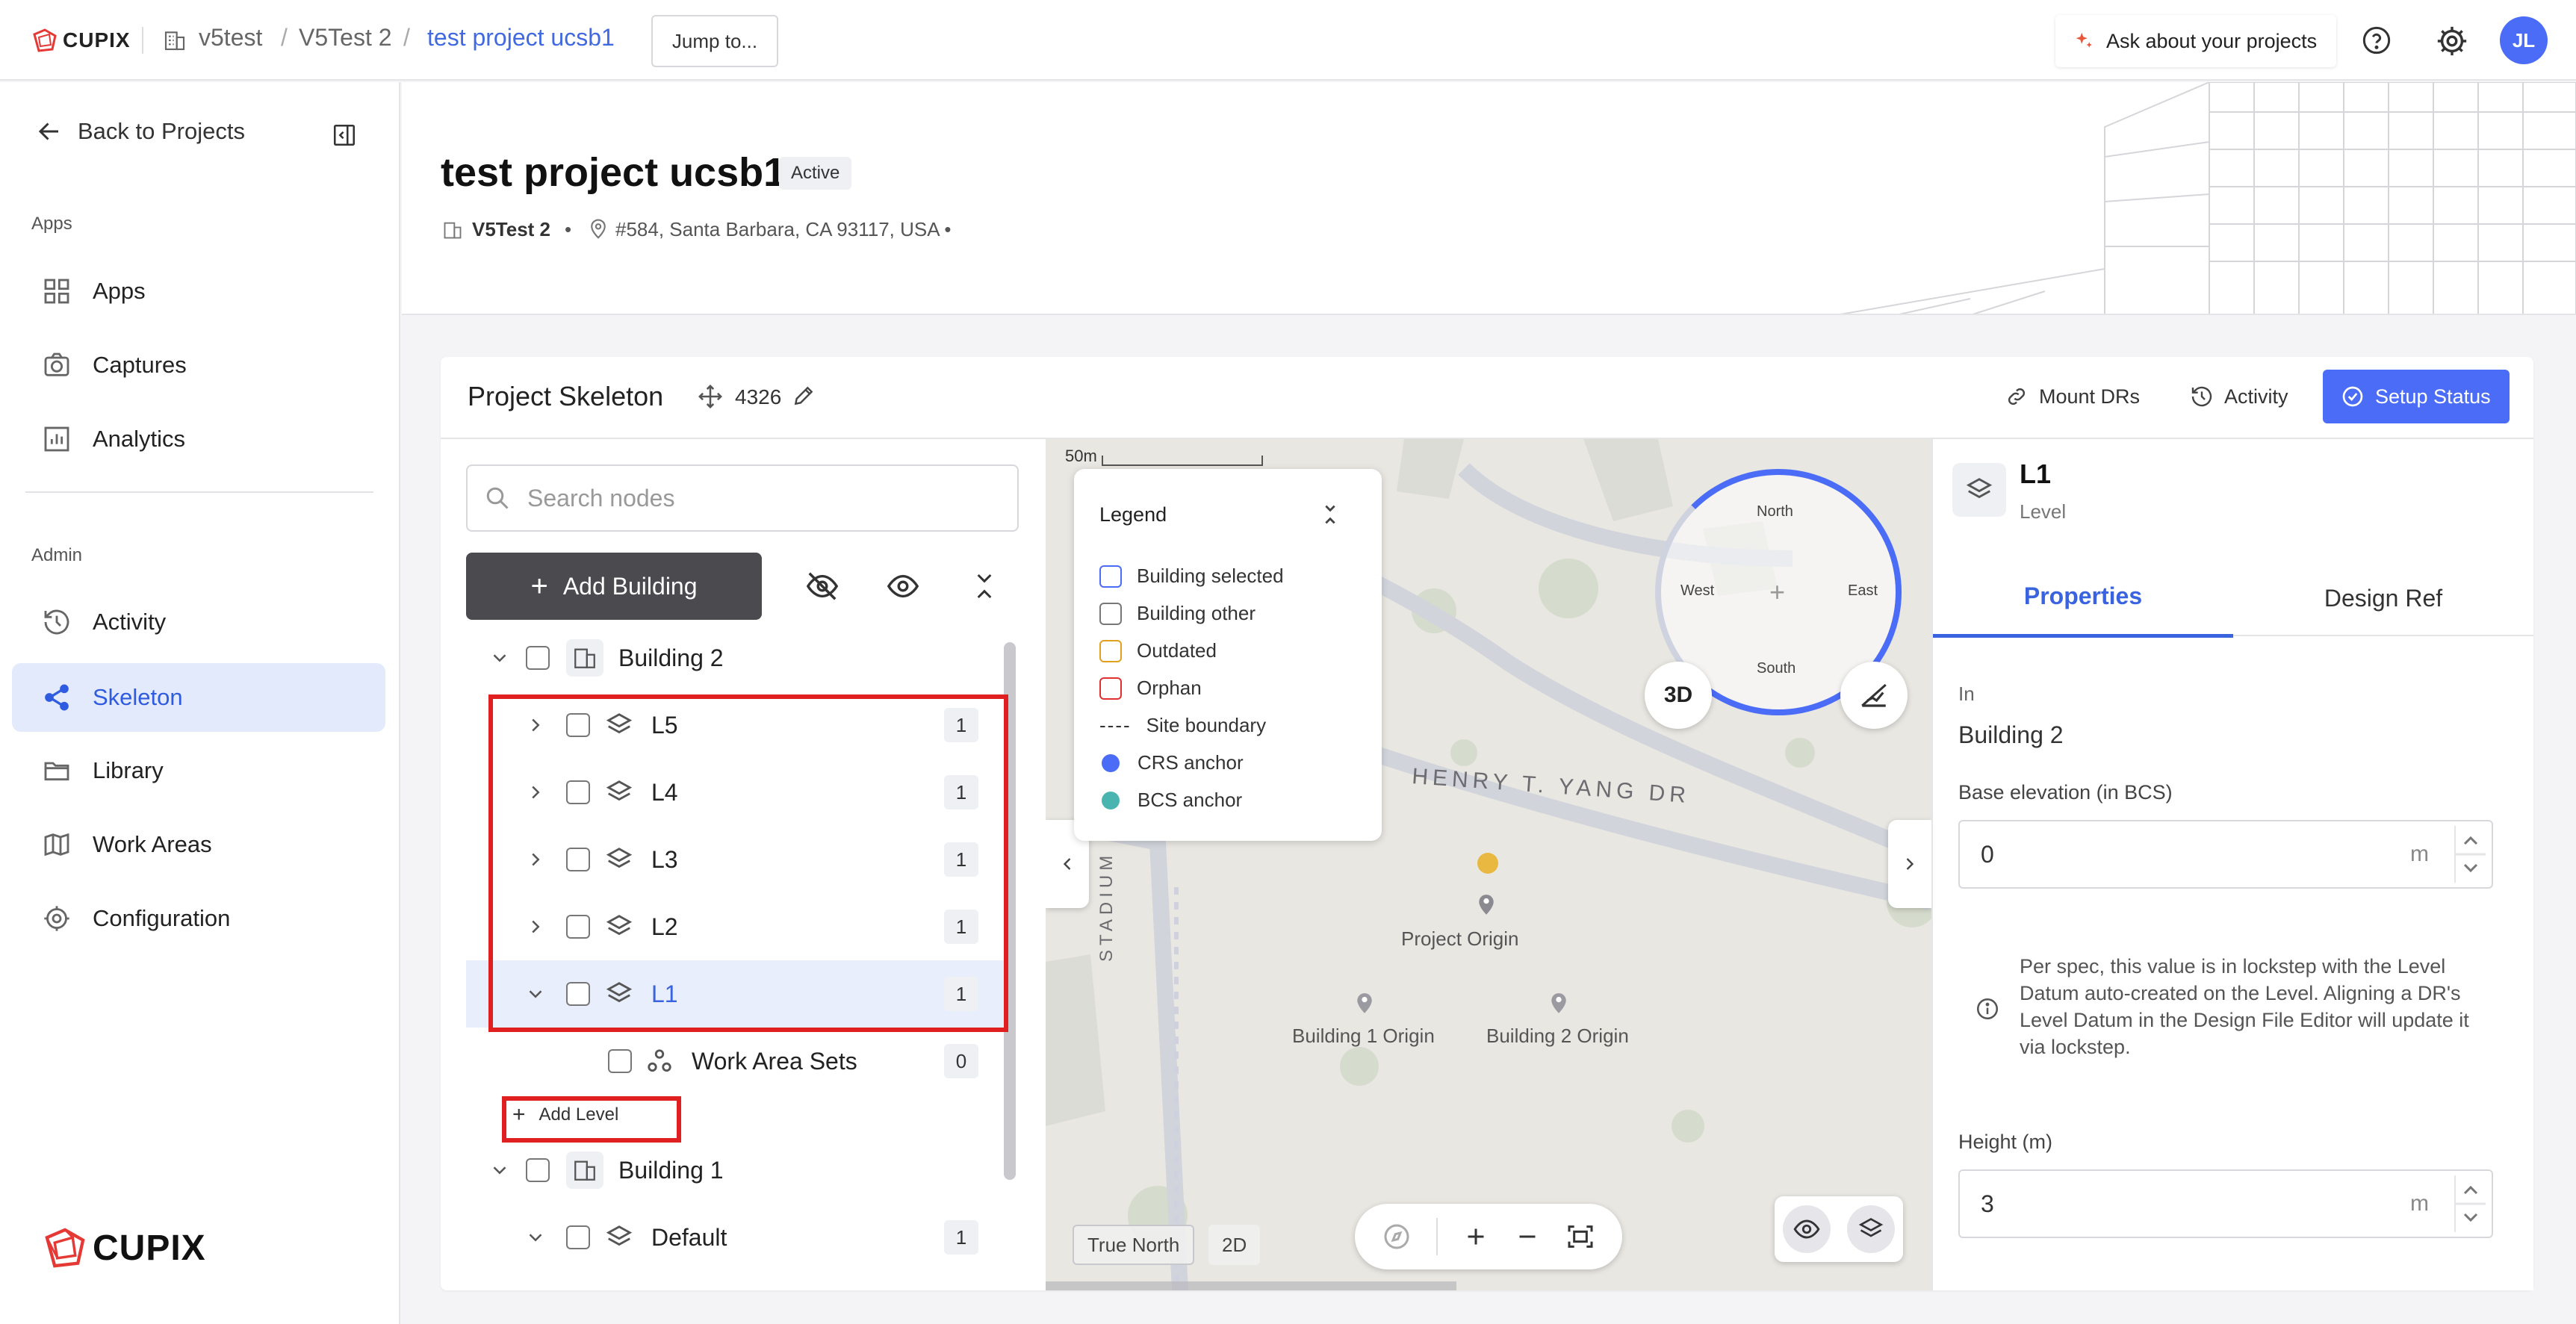 The width and height of the screenshot is (2576, 1324). Describe the element at coordinates (735, 1170) in the screenshot. I see `tree-row-building: Building 1` at that location.